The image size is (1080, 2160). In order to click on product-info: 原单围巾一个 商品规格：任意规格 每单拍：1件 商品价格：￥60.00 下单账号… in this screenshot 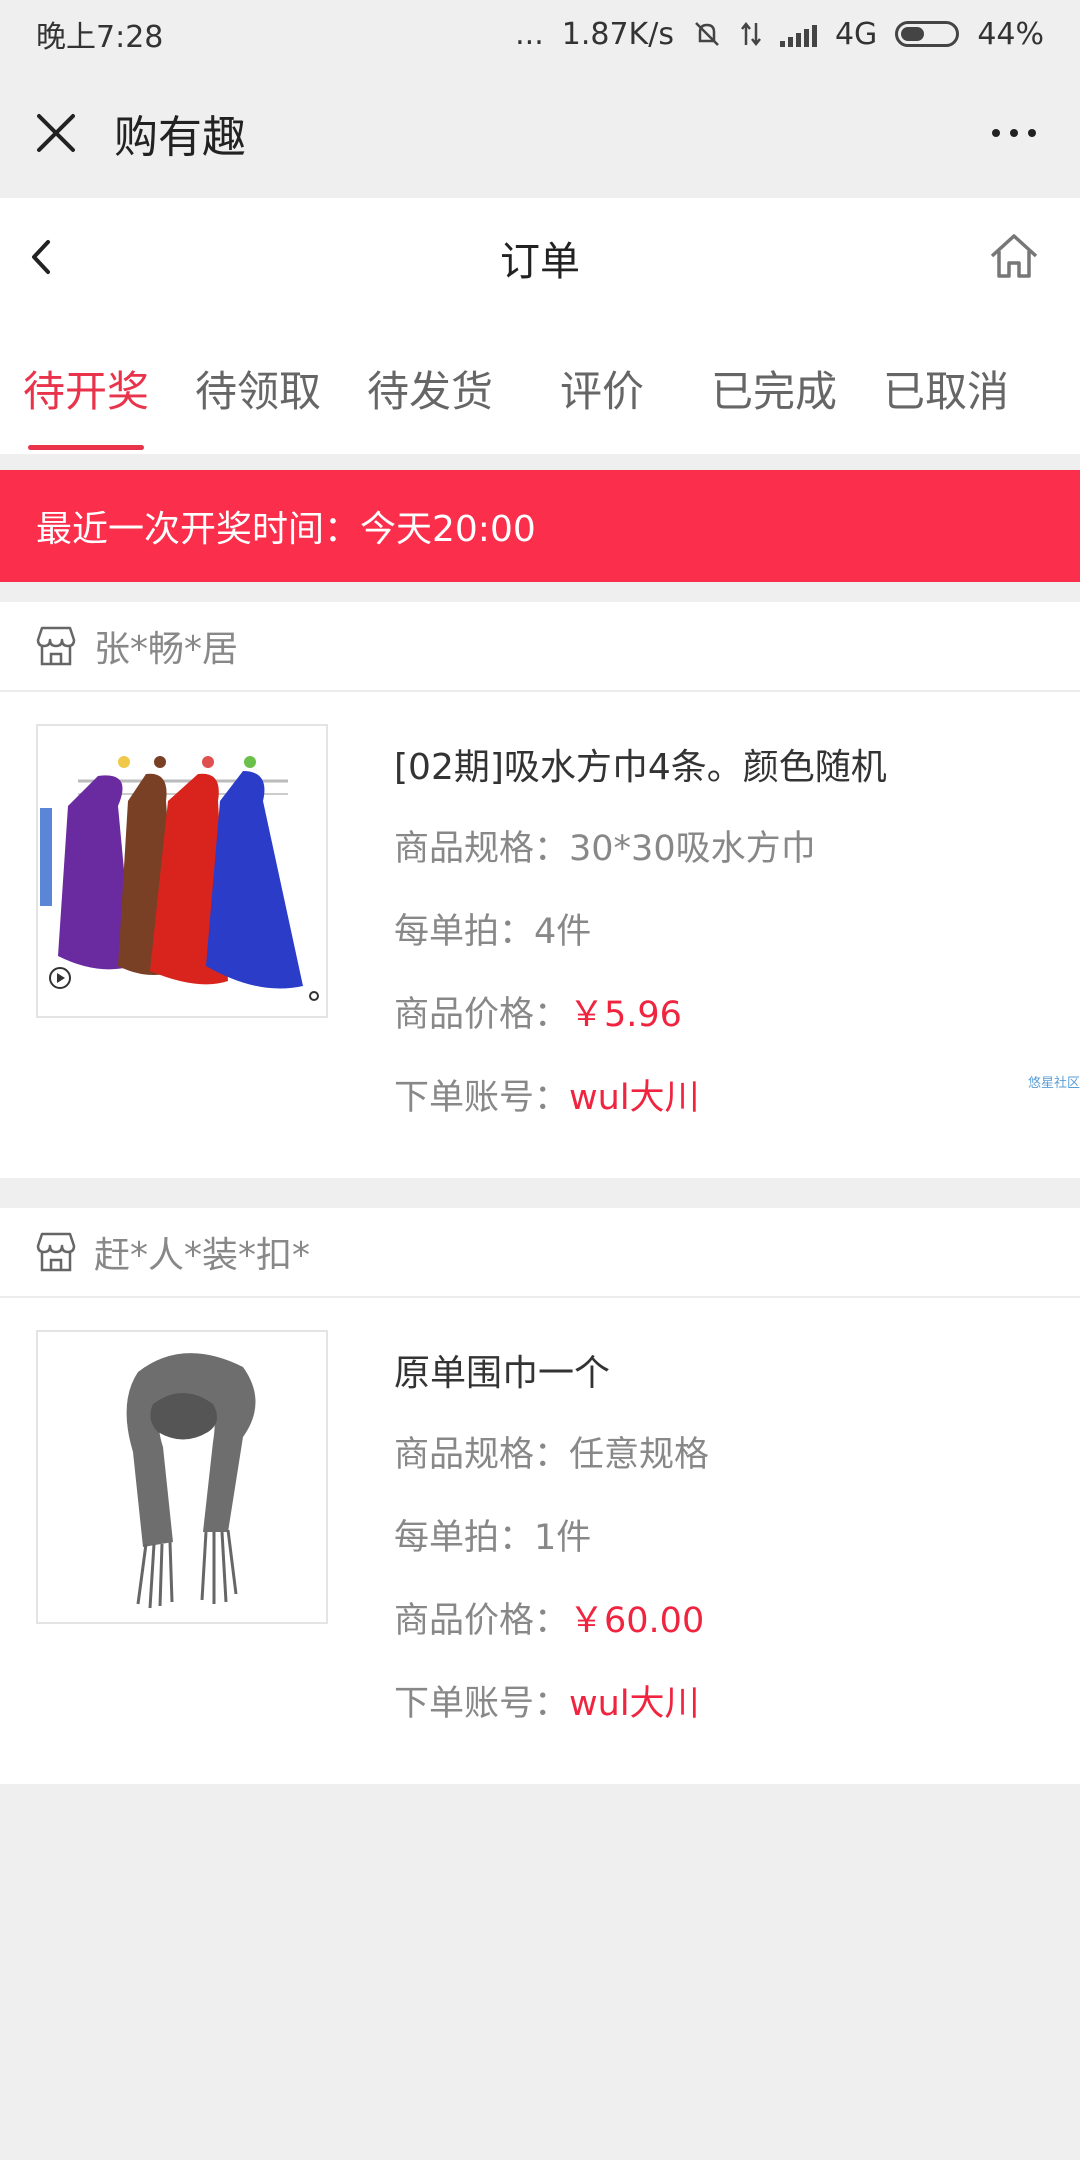, I will do `click(551, 1544)`.